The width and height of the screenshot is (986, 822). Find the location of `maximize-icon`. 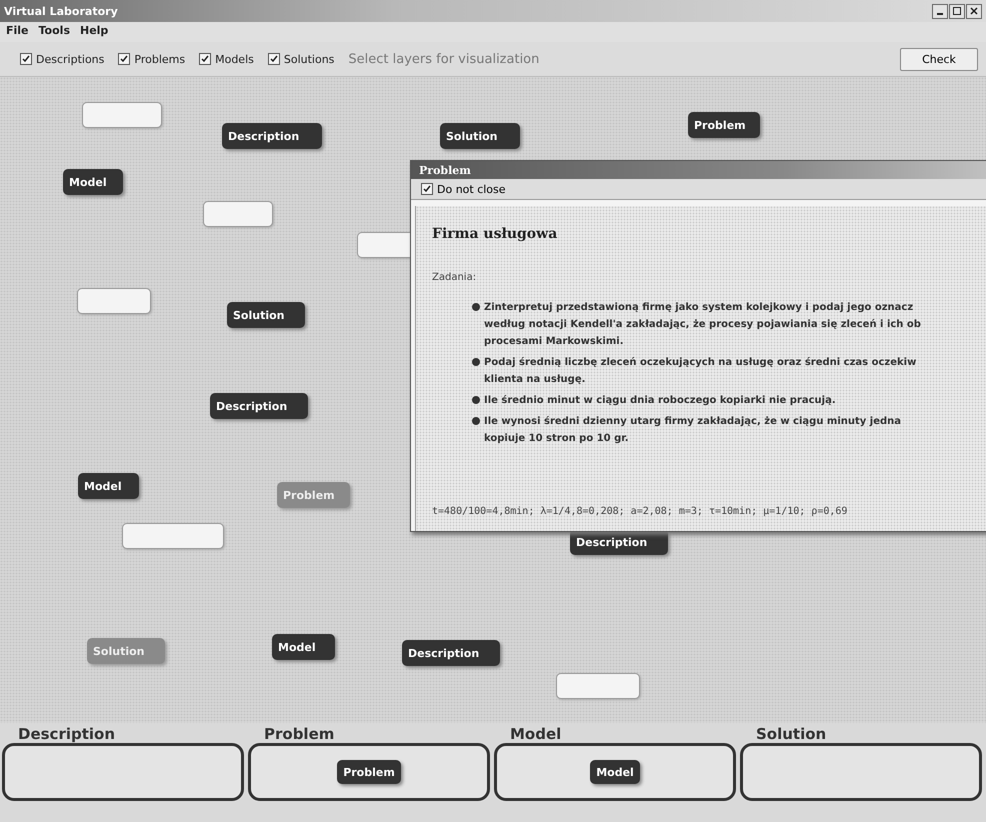

maximize-icon is located at coordinates (957, 11).